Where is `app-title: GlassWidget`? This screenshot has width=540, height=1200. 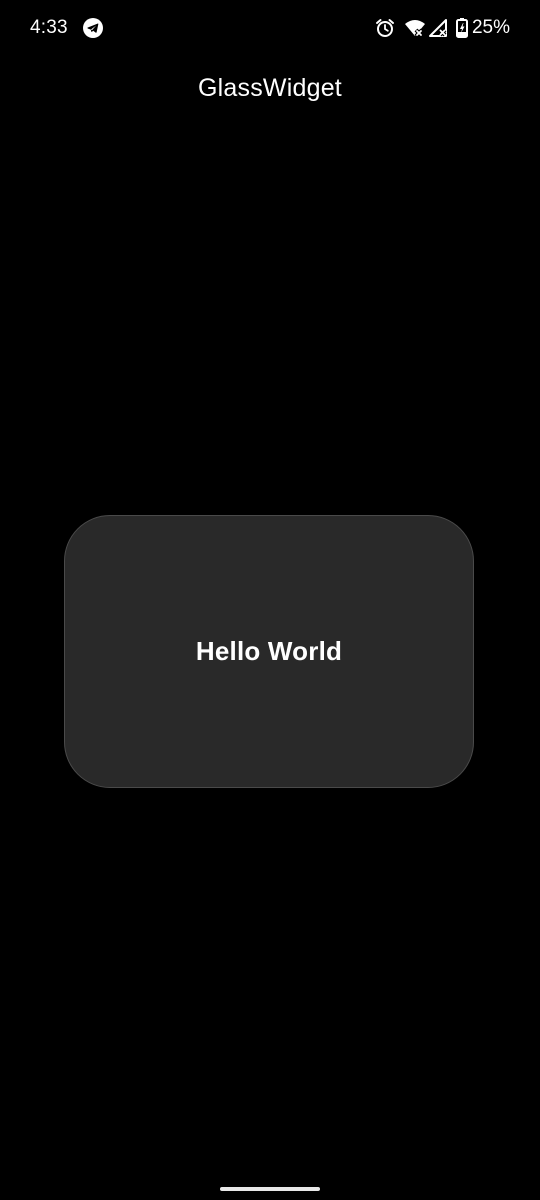 app-title: GlassWidget is located at coordinates (270, 88).